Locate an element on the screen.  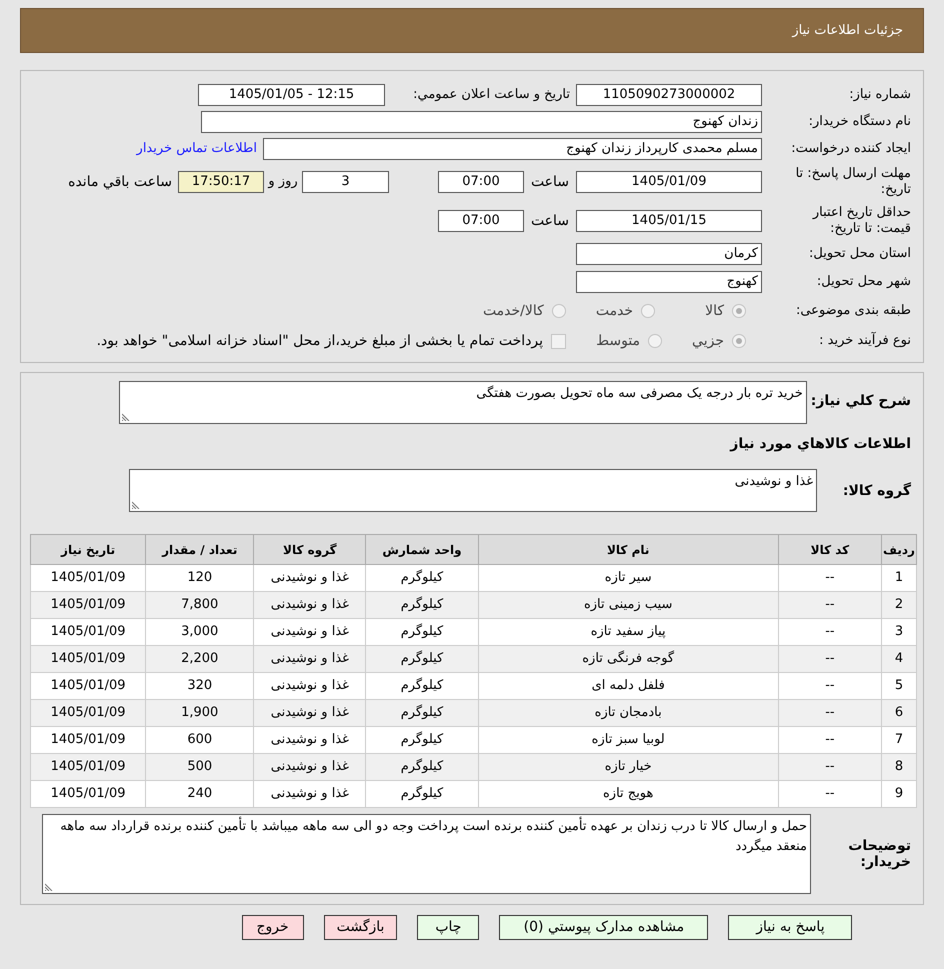
comments-box: حمل و ارسال کالا تا درب زندان بر عهده تأمین کننده برنده است پرداخت وجه دو الی سه ماهه میباشد با تأمین کننده برنده قرارداد سه ماهه منعقد میگردد is located at coordinates (426, 854).